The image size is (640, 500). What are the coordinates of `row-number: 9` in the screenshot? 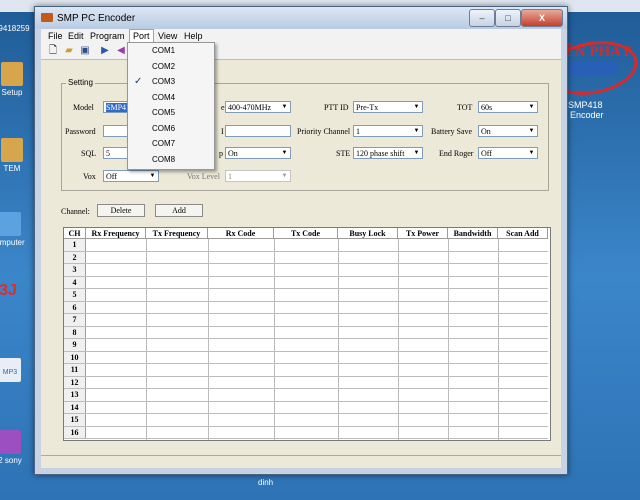 It's located at (75, 345).